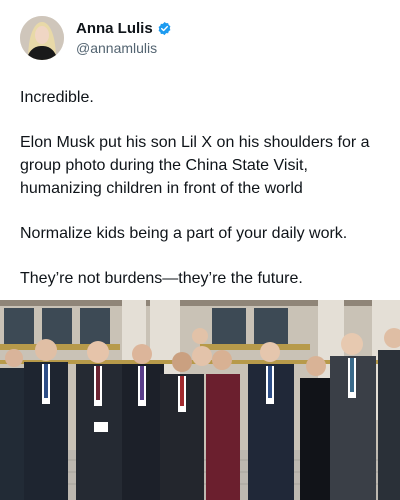 This screenshot has width=400, height=500. What do you see at coordinates (200, 39) in the screenshot?
I see `tweet-header: Anna Lulis @annamlulis` at bounding box center [200, 39].